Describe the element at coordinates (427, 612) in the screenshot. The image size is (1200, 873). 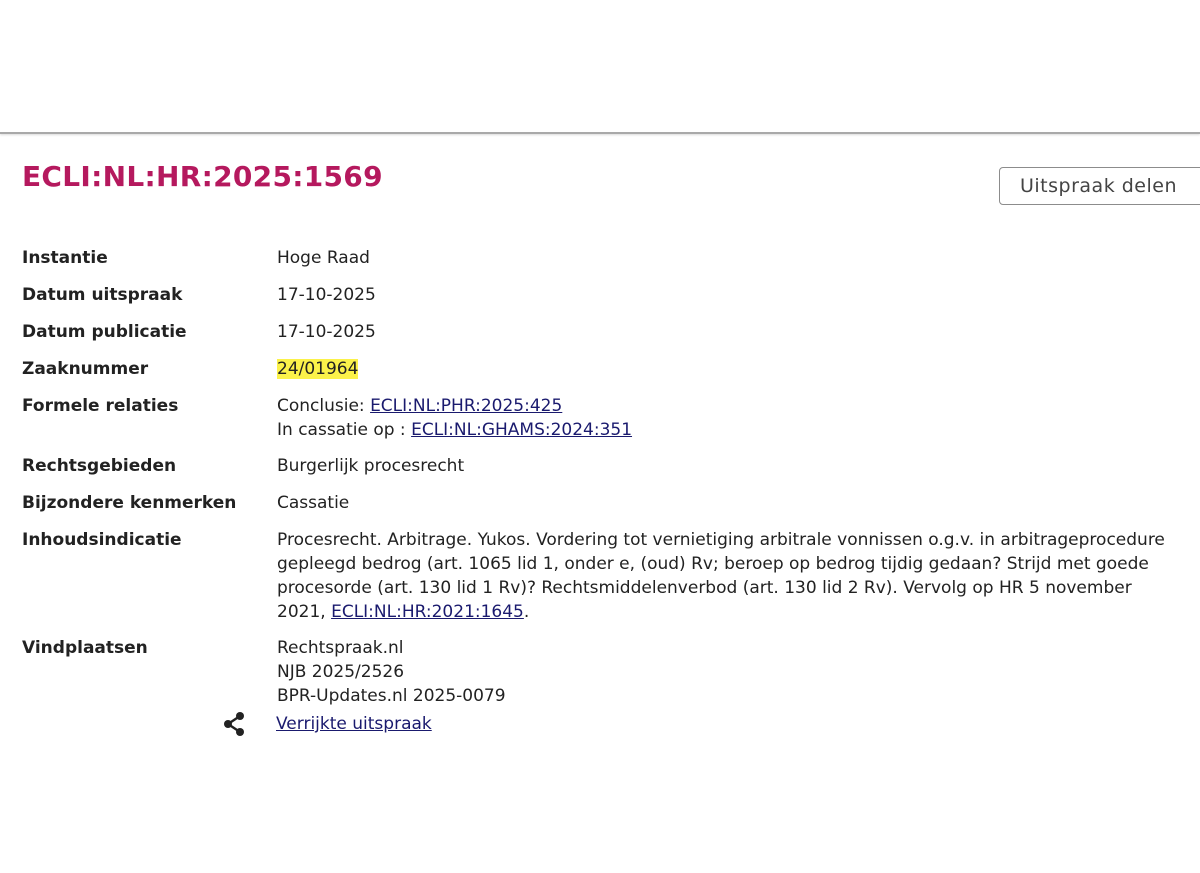
I see `summary-ecli-link: ECLI:NL:HR:2021:1645` at that location.